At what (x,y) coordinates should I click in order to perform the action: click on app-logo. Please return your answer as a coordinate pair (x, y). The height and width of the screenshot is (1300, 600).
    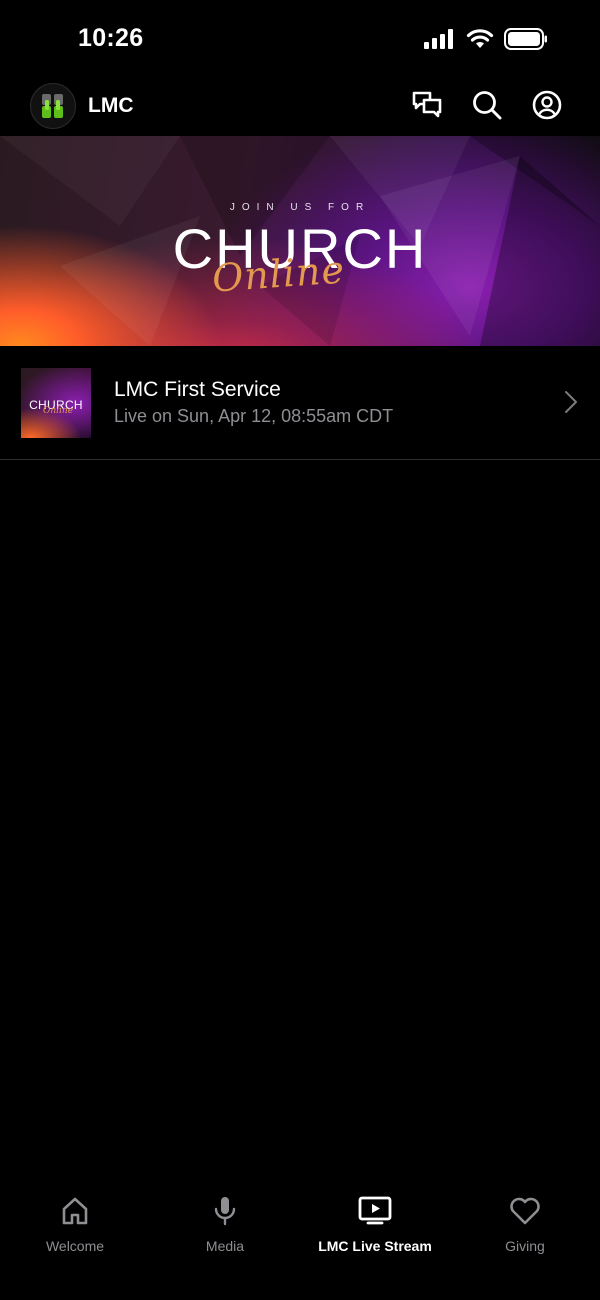
    Looking at the image, I should click on (53, 106).